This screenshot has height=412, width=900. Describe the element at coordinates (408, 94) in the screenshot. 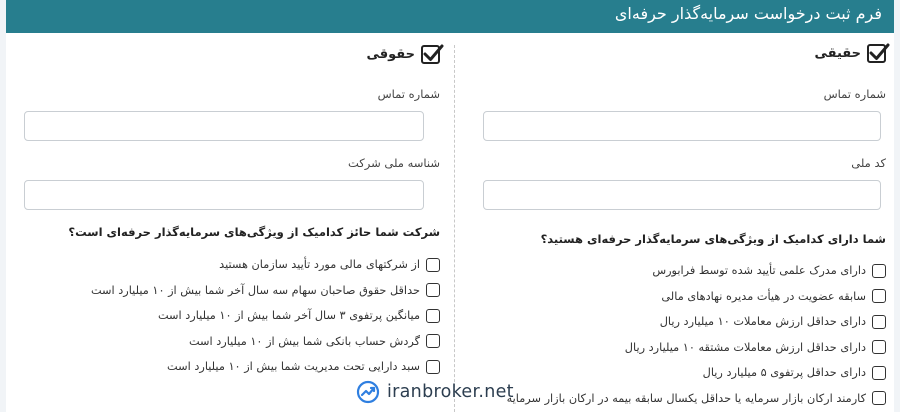

I see `legal-phone-label: شماره تماس` at that location.